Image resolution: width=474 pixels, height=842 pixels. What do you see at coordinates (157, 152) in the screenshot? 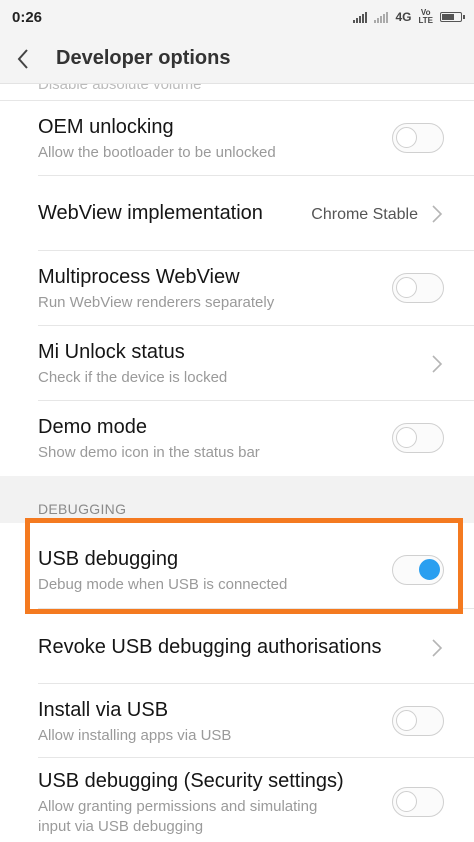
I see `setting-subtitle: Allow the bootloader to be unlocked` at bounding box center [157, 152].